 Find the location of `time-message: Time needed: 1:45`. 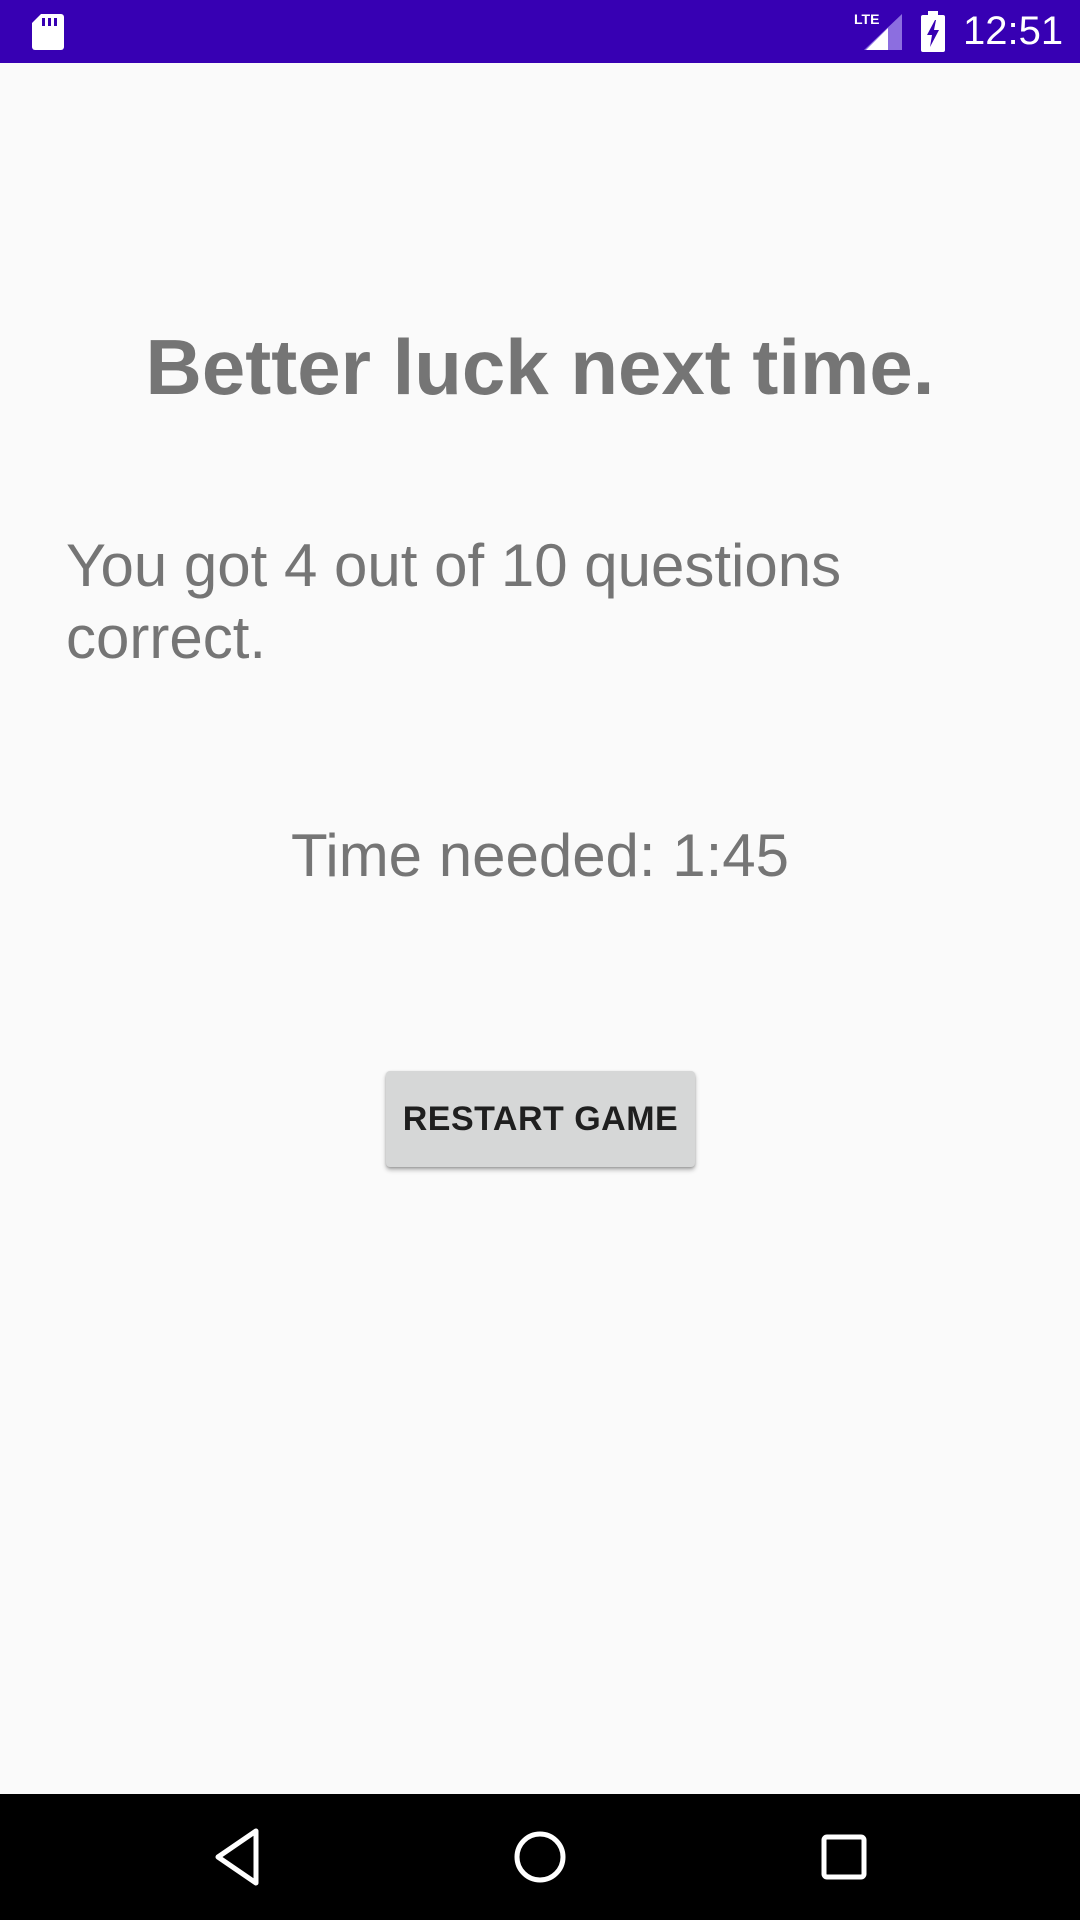

time-message: Time needed: 1:45 is located at coordinates (540, 855).